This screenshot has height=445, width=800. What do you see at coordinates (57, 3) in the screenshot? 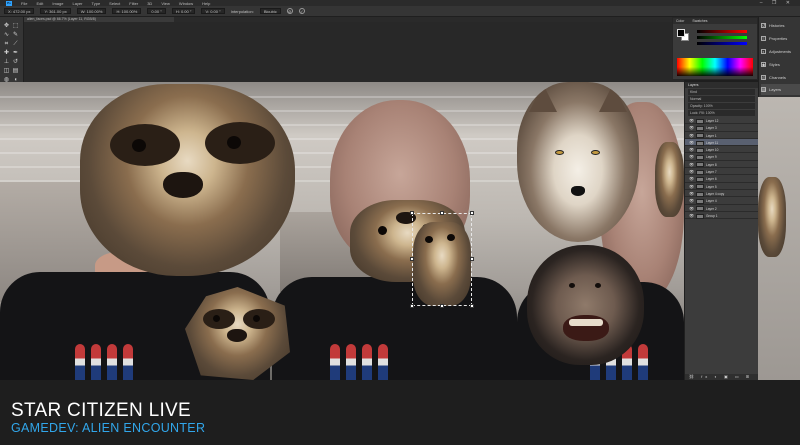
I see `menu-image: Image` at bounding box center [57, 3].